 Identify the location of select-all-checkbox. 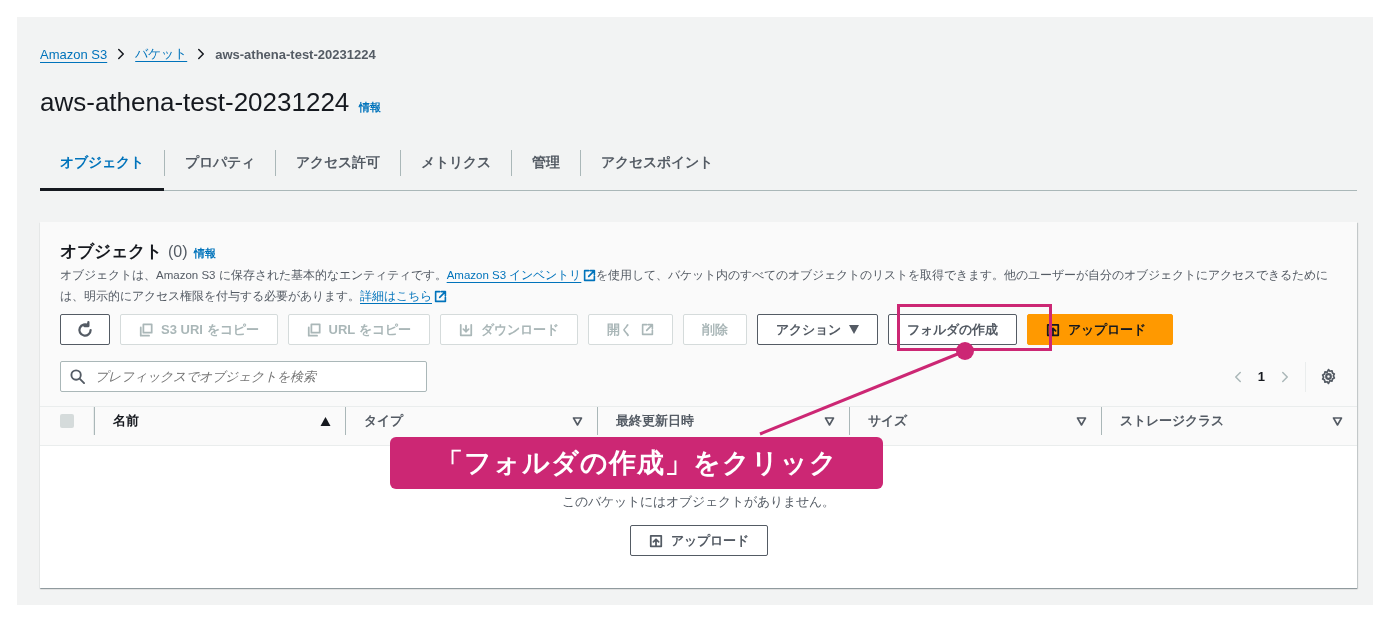
(67, 421).